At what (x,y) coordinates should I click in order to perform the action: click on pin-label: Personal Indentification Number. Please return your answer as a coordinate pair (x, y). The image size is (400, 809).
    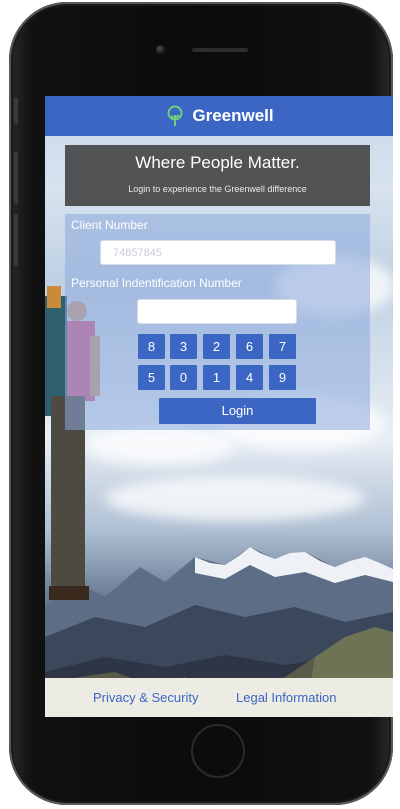
    Looking at the image, I should click on (156, 283).